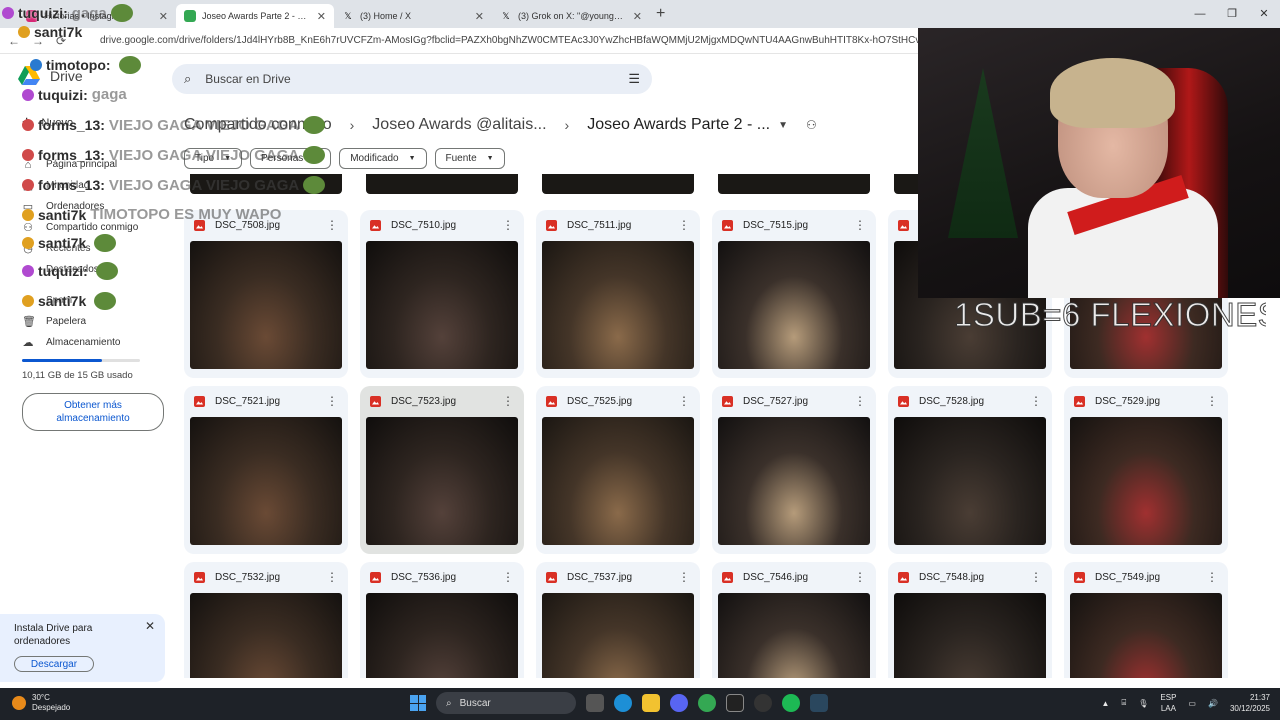 Image resolution: width=1280 pixels, height=720 pixels. Describe the element at coordinates (442, 620) in the screenshot. I see `file-card: DSC_7536.jpg ⋮` at that location.